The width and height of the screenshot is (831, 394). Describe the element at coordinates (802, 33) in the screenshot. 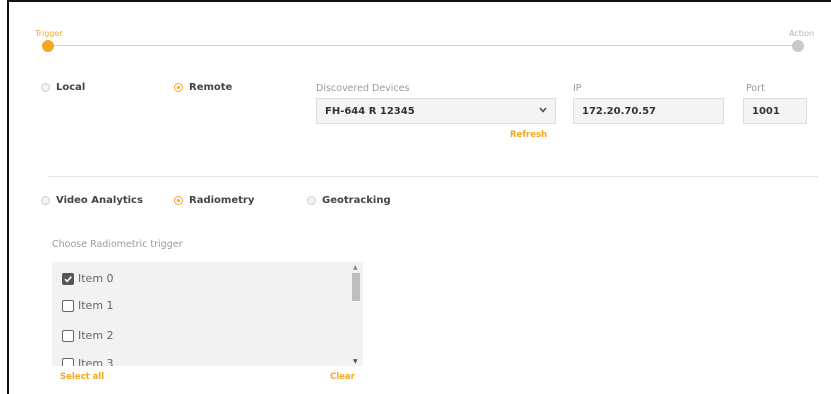

I see `step-action-label: Action` at that location.